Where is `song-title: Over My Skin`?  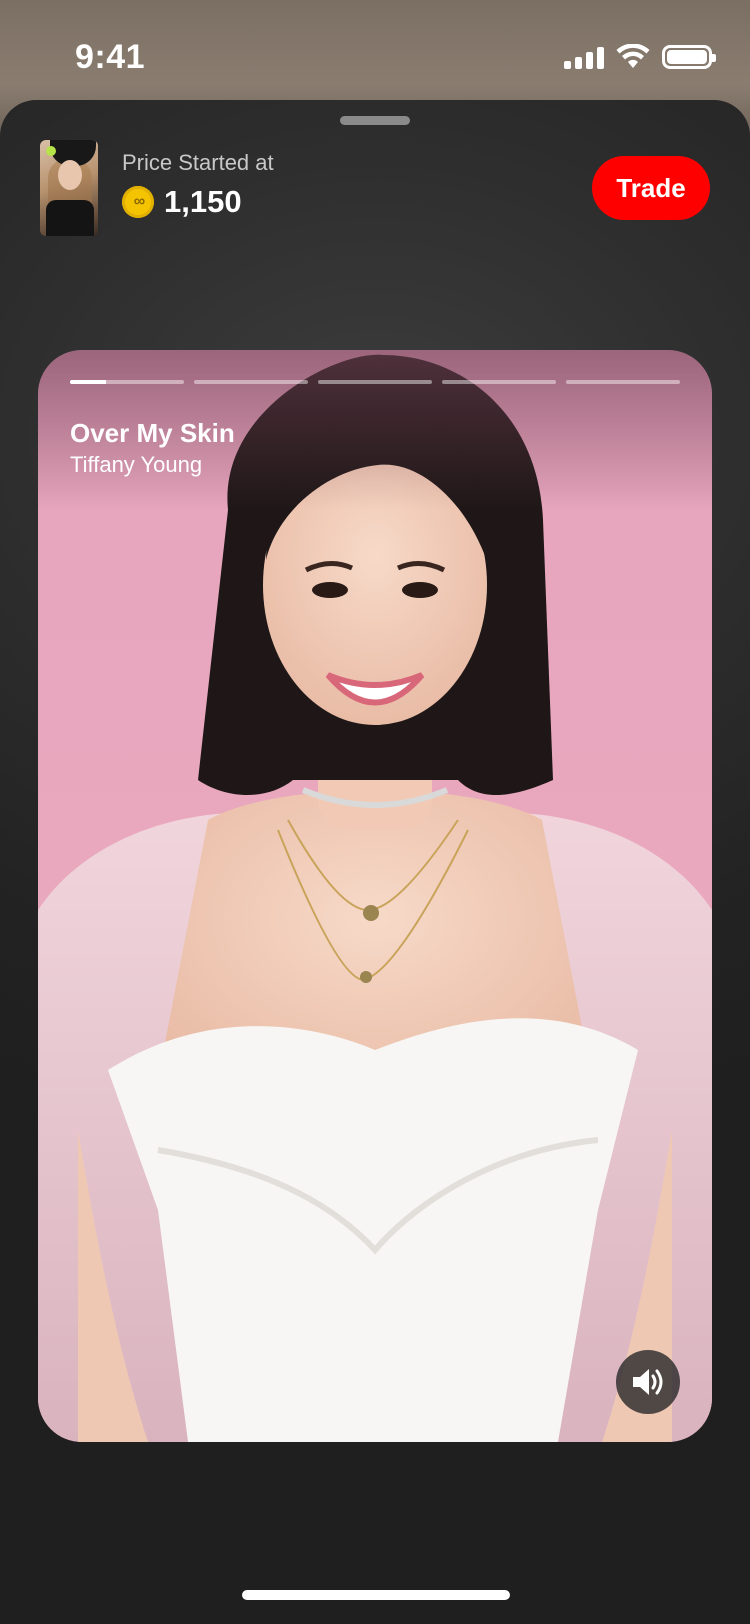 song-title: Over My Skin is located at coordinates (152, 433).